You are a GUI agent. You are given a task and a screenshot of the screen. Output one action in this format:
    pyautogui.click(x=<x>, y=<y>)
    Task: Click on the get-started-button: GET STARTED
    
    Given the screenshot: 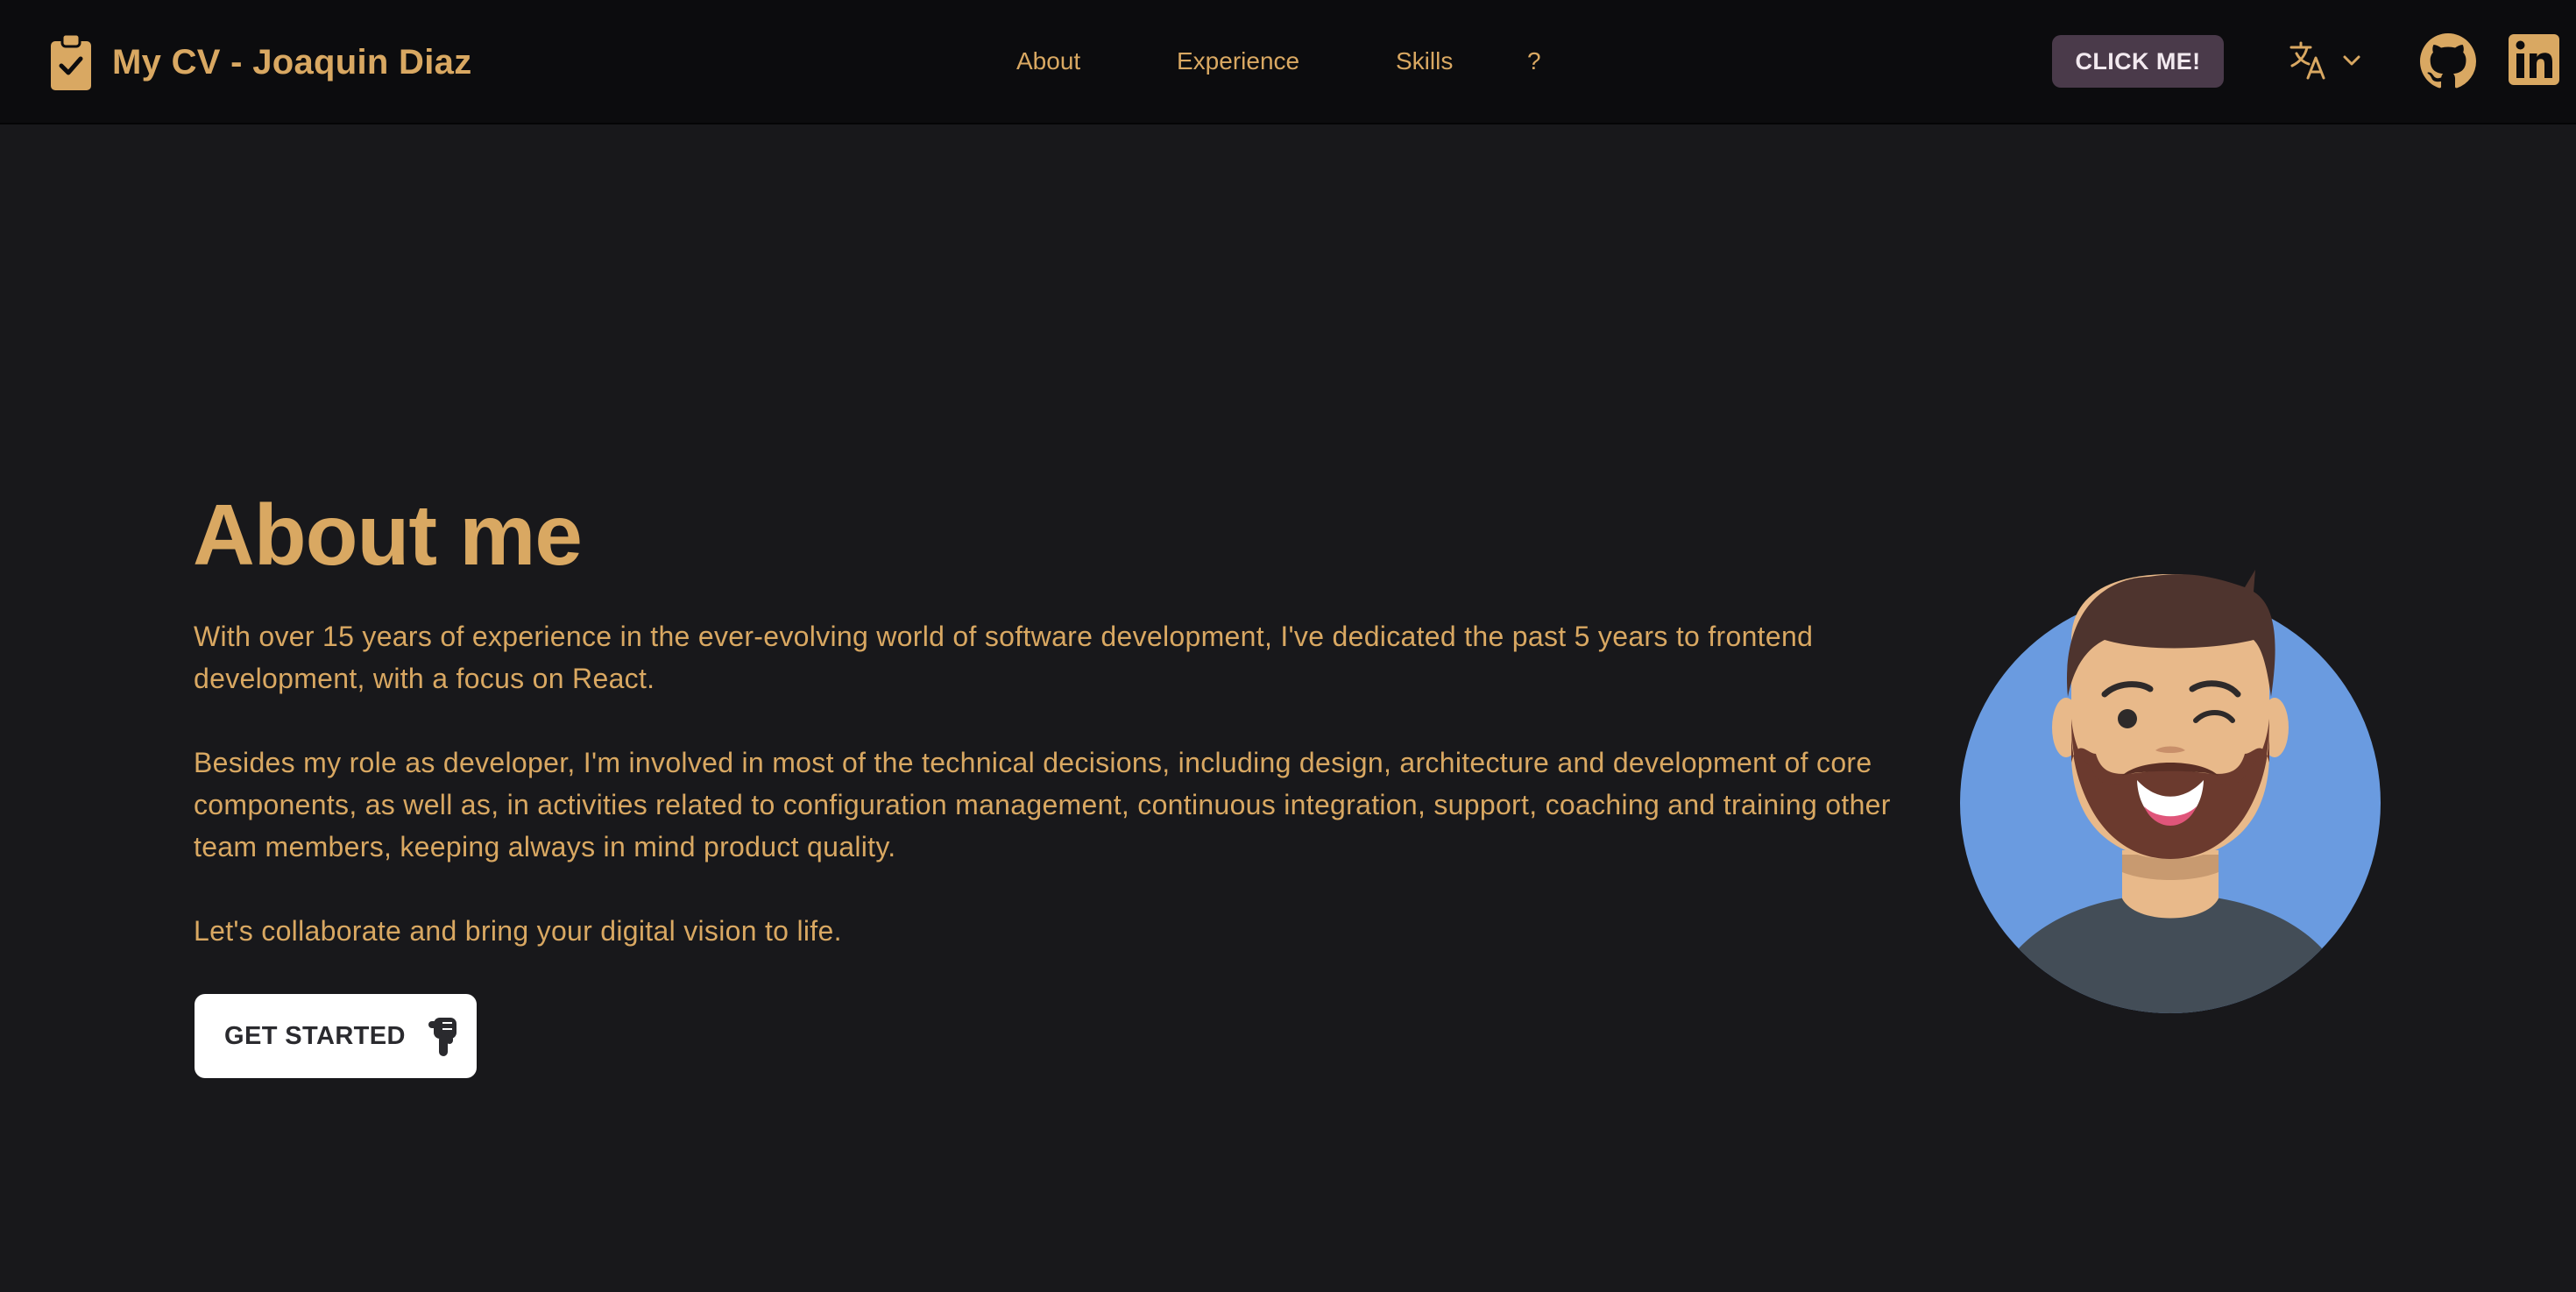 What is the action you would take?
    pyautogui.click(x=336, y=1036)
    